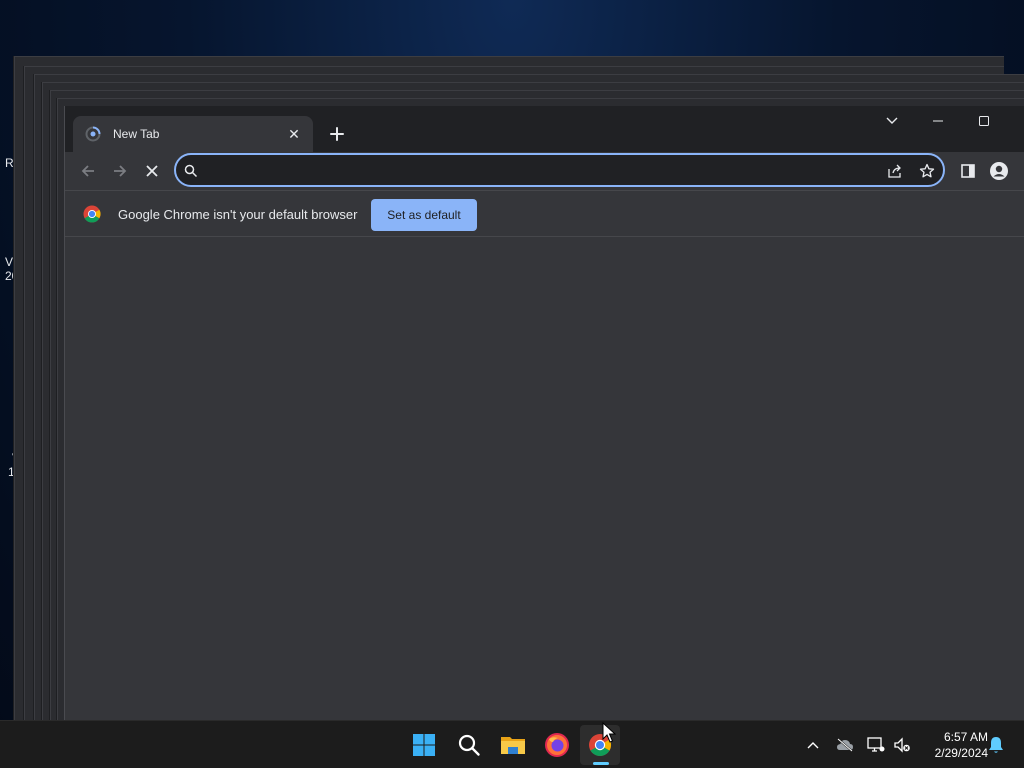 The image size is (1024, 768). I want to click on chevron-up-icon, so click(813, 745).